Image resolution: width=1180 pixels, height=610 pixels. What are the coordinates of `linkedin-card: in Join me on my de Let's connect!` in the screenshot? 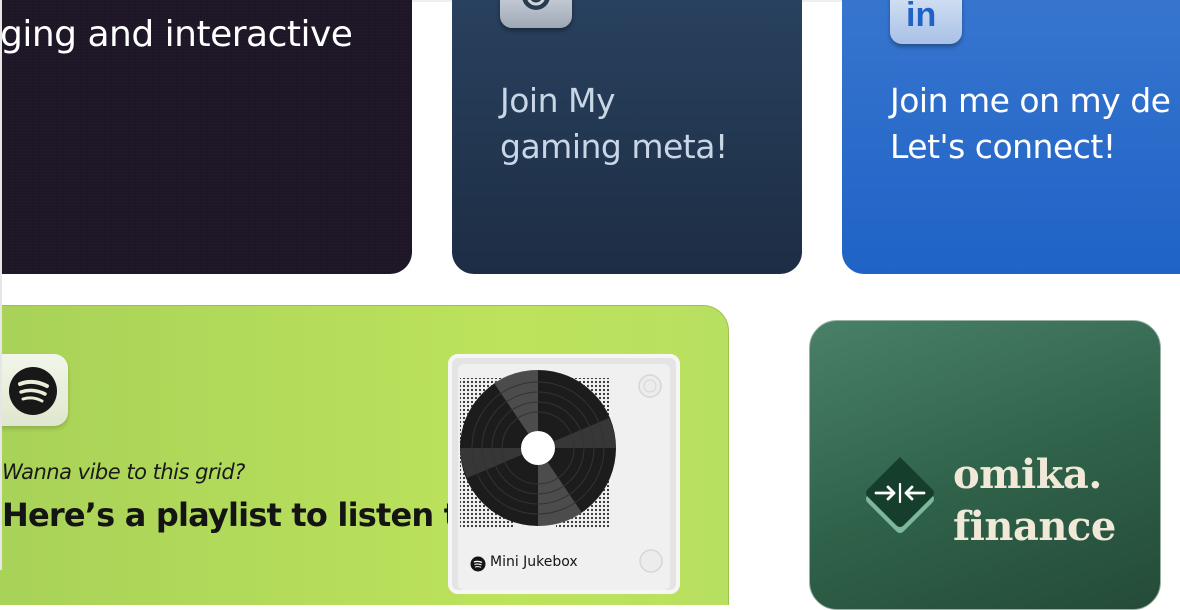 It's located at (1011, 137).